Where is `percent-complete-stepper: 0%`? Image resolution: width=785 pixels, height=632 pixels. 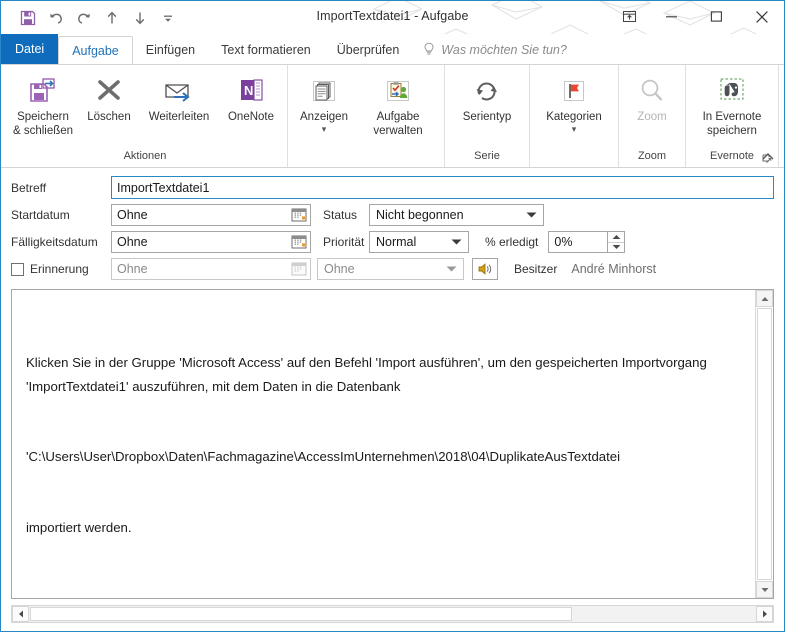 percent-complete-stepper: 0% is located at coordinates (587, 242).